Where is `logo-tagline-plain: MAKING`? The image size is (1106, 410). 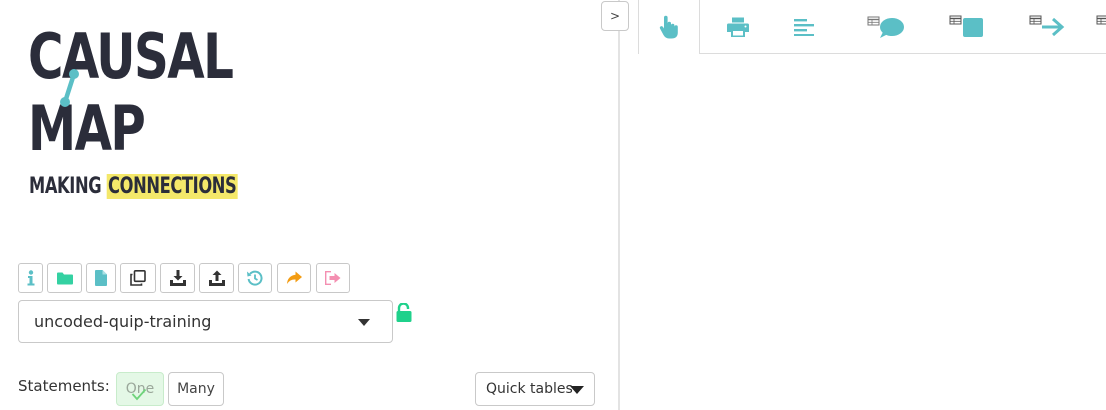
logo-tagline-plain: MAKING is located at coordinates (68, 186).